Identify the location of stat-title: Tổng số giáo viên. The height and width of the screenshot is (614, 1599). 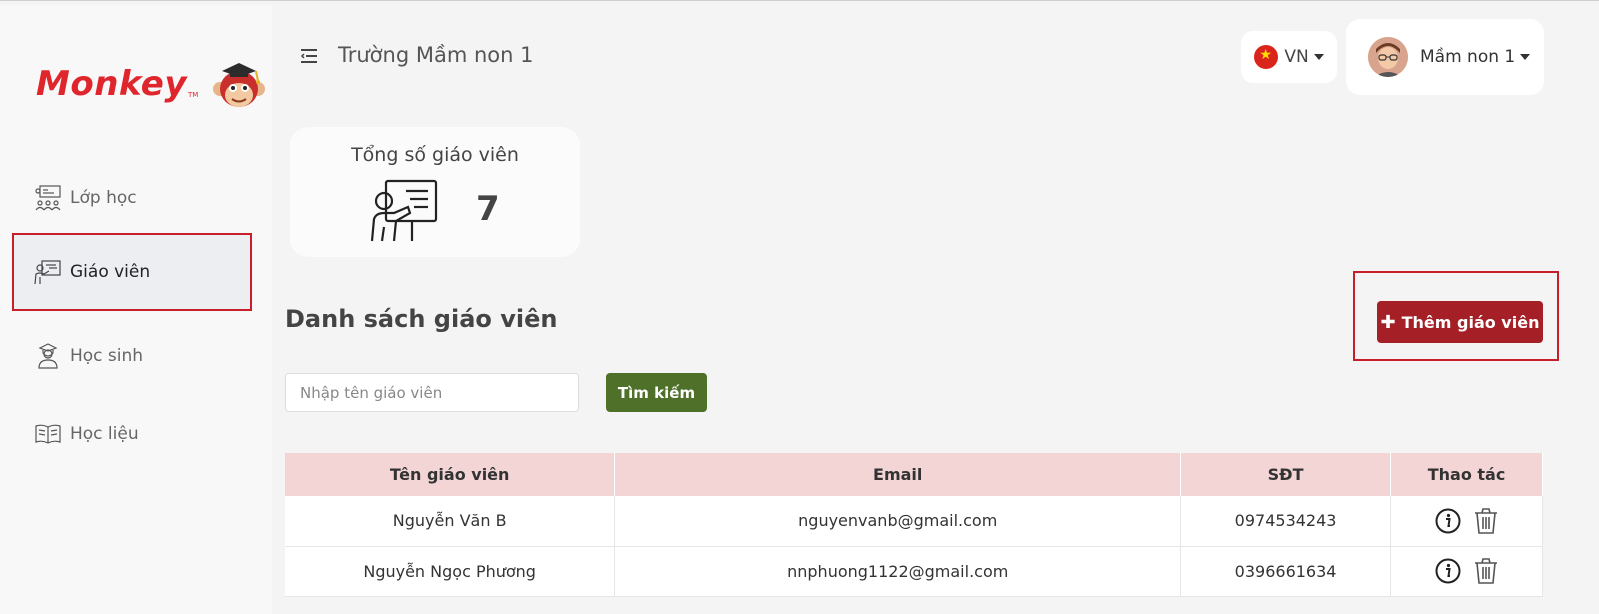
(435, 155).